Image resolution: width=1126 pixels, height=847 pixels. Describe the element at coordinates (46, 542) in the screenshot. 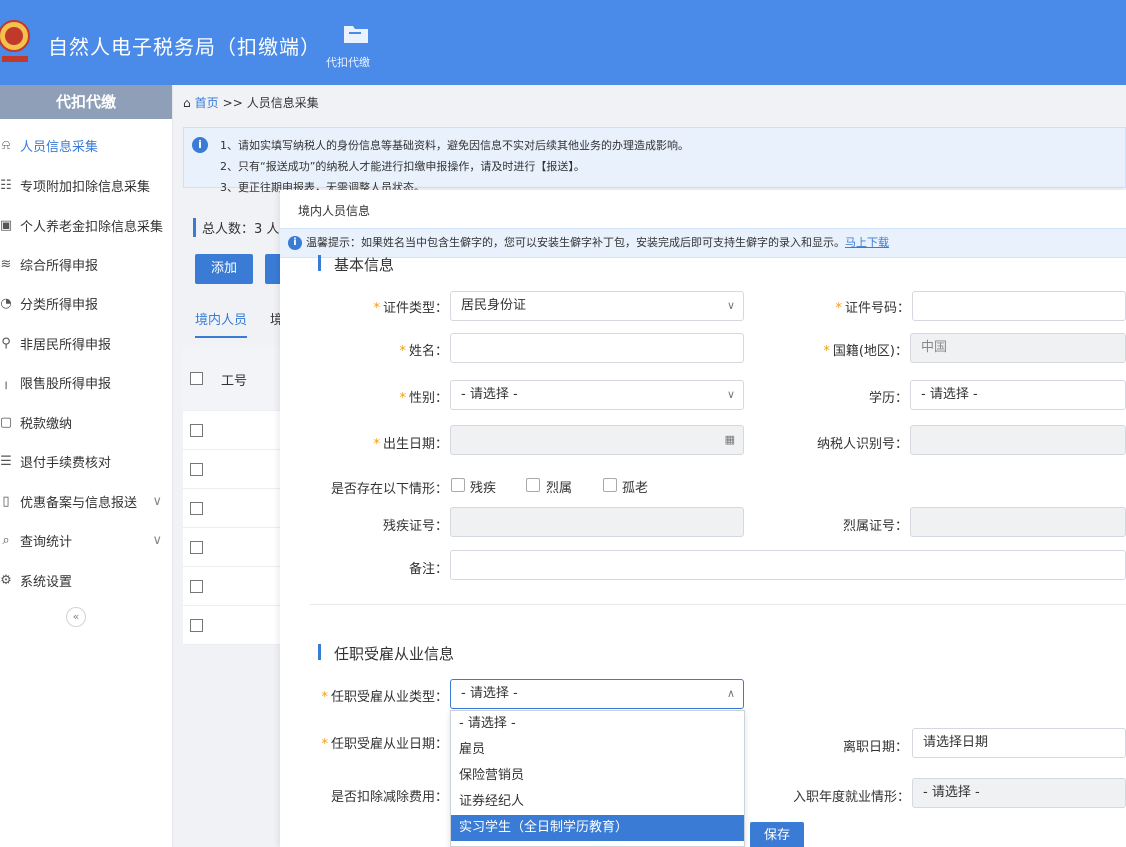

I see `sidebar-item-label: 查询统计` at that location.